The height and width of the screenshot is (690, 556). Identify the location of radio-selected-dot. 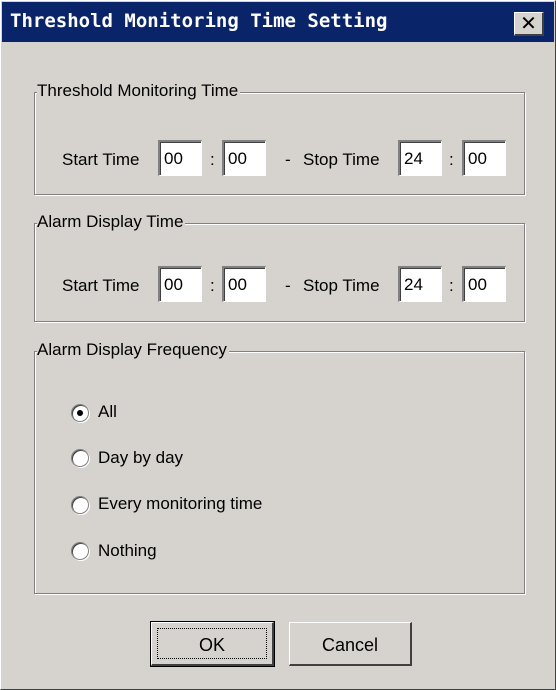
(80, 413).